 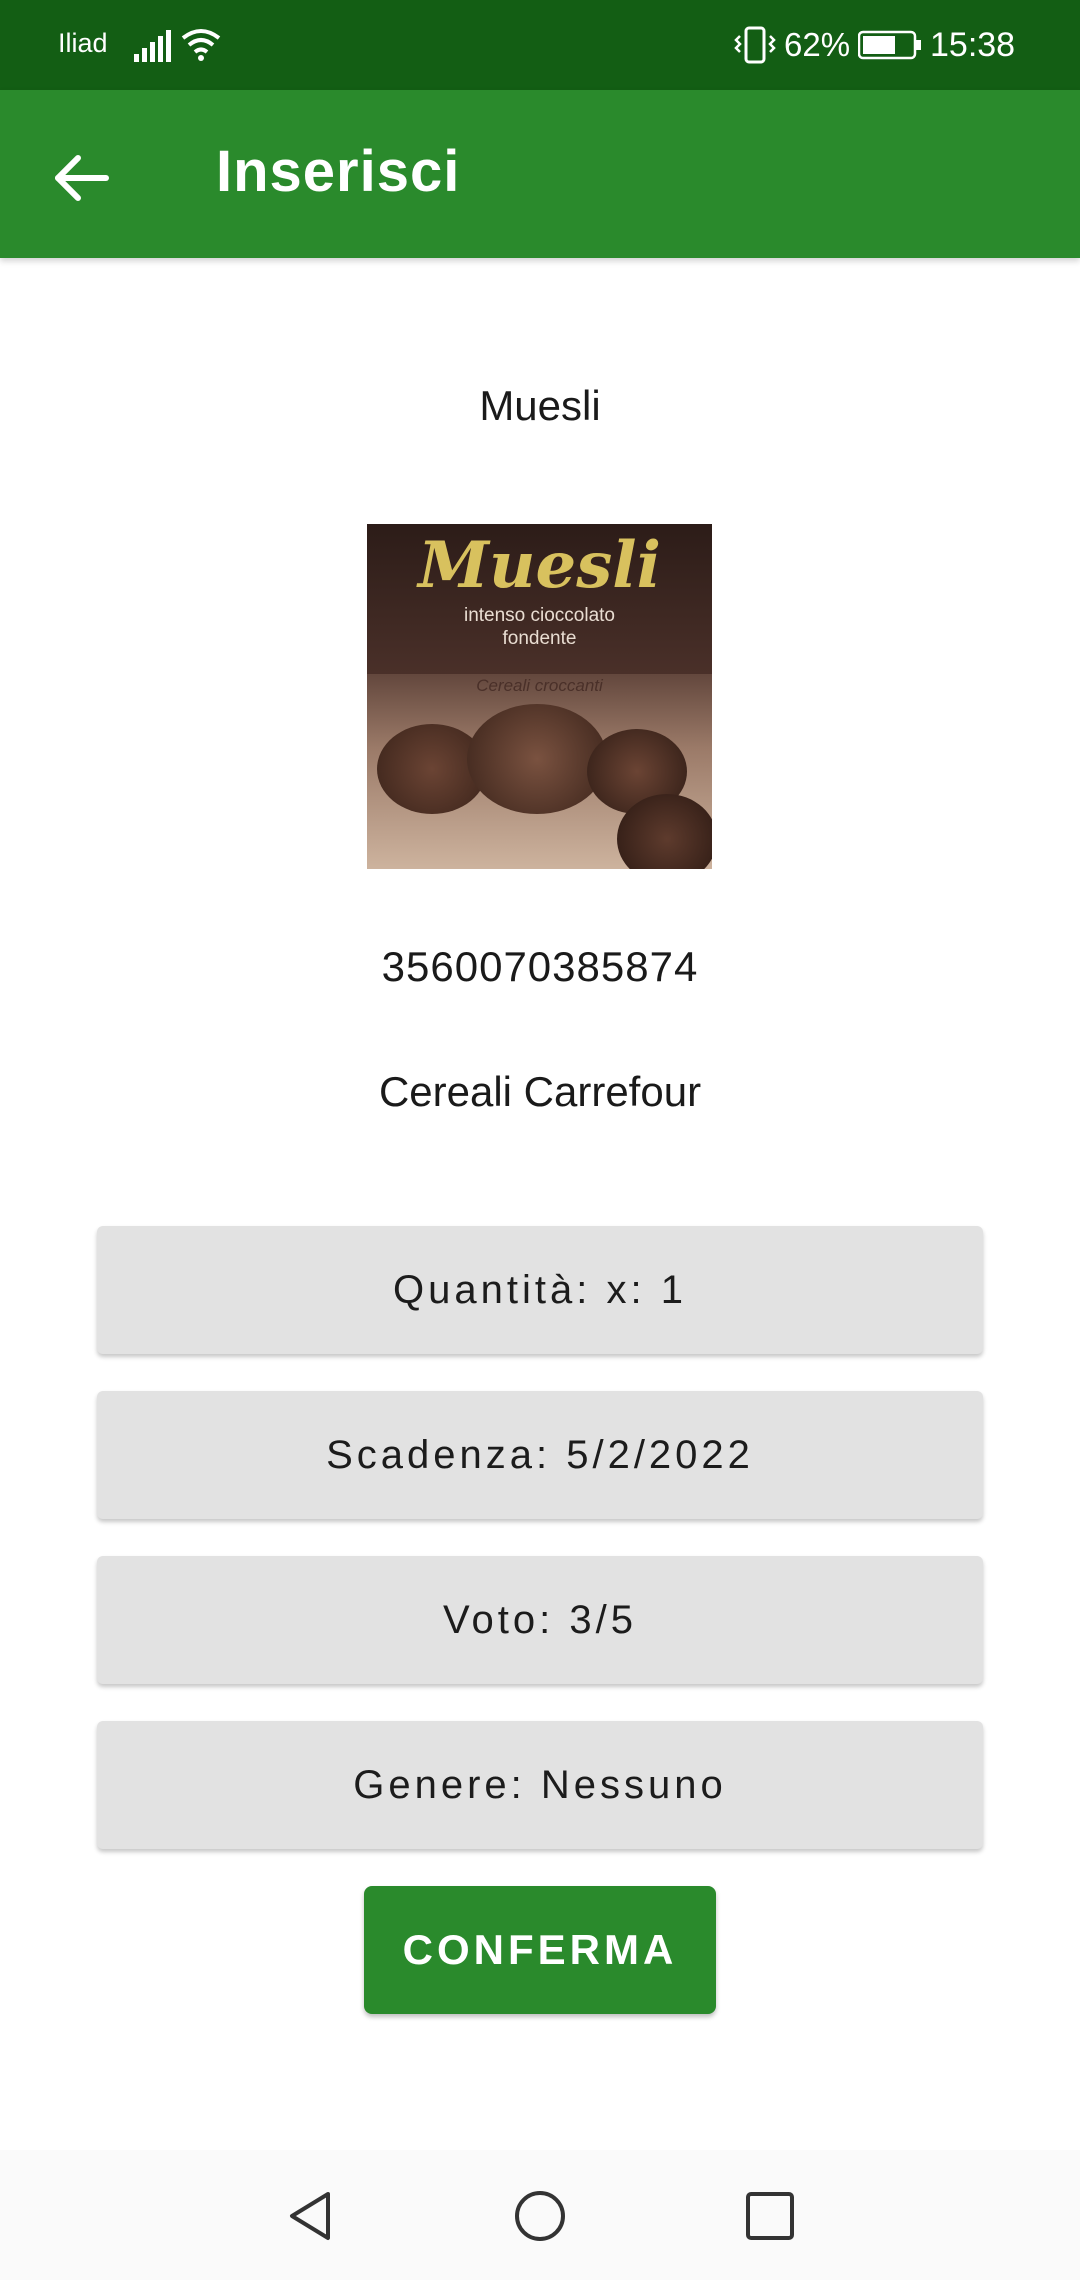 What do you see at coordinates (540, 174) in the screenshot?
I see `app-bar: Inserisci` at bounding box center [540, 174].